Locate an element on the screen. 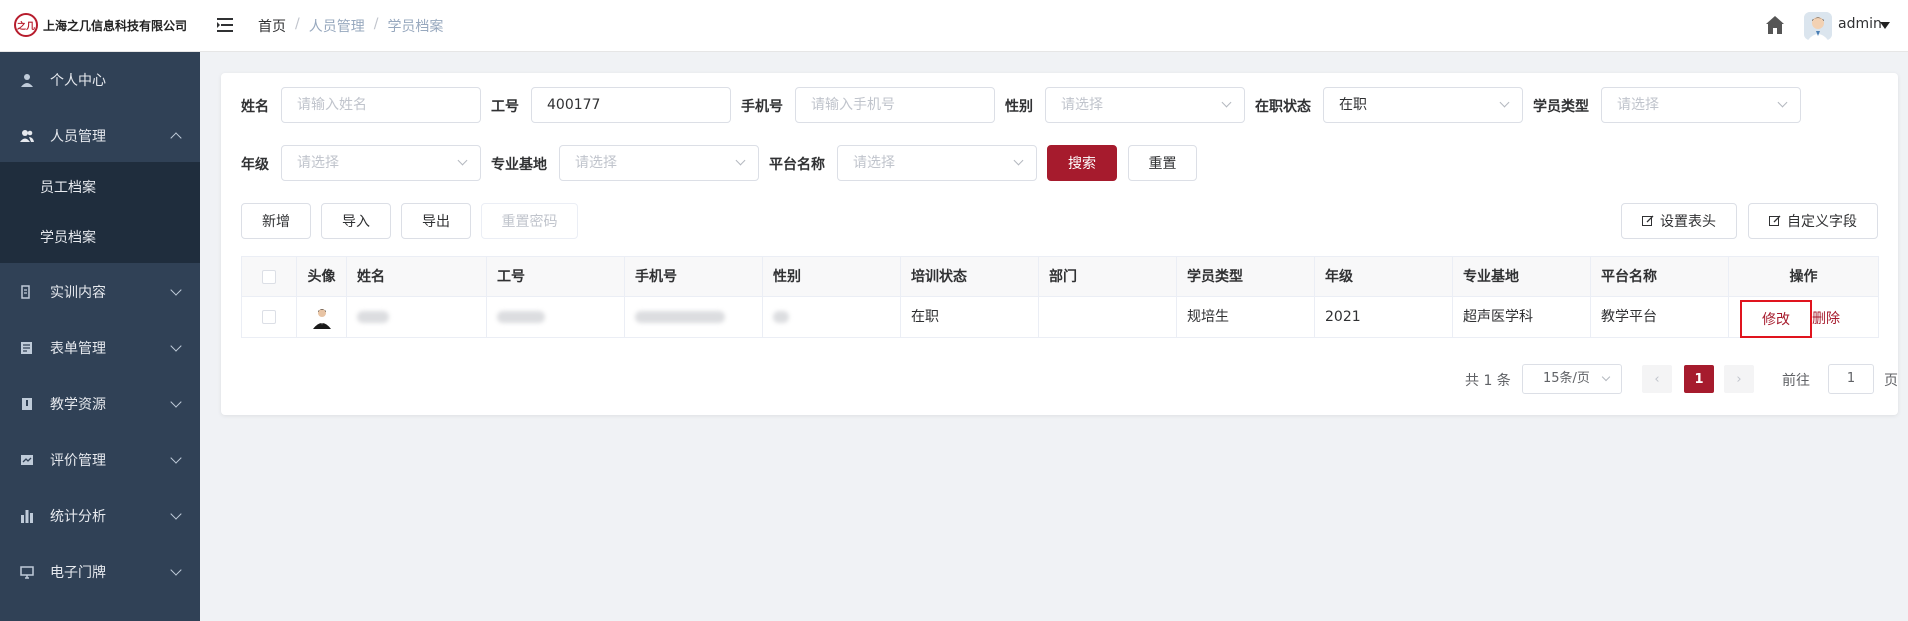  student-type-placeholder: 请选择 is located at coordinates (1638, 105).